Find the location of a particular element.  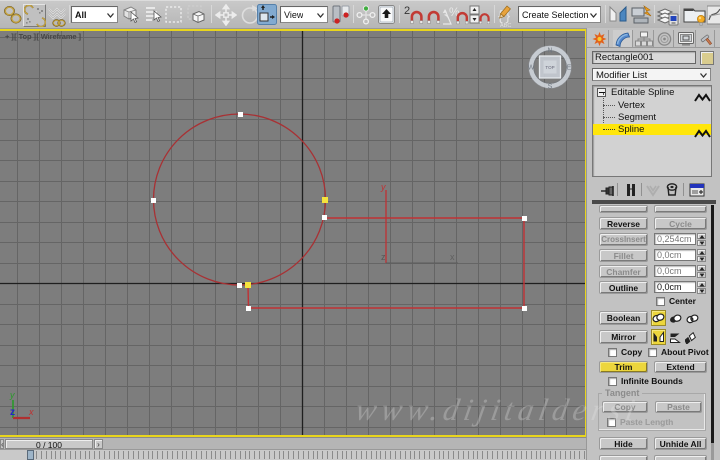

svg-text: S is located at coordinates (550, 87).